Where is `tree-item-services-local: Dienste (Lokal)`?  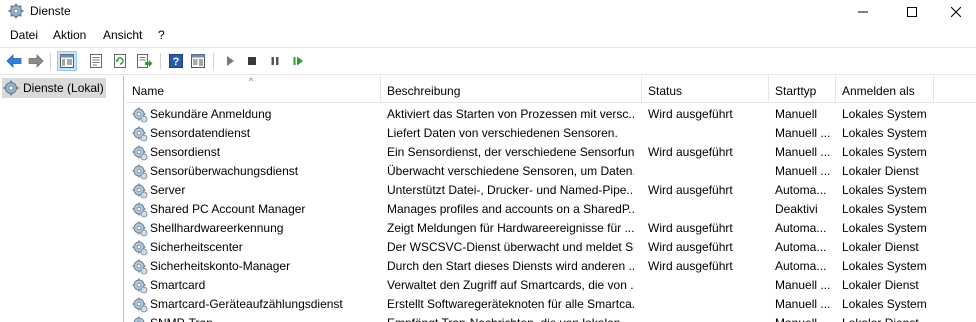
tree-item-services-local: Dienste (Lokal) is located at coordinates (54, 88).